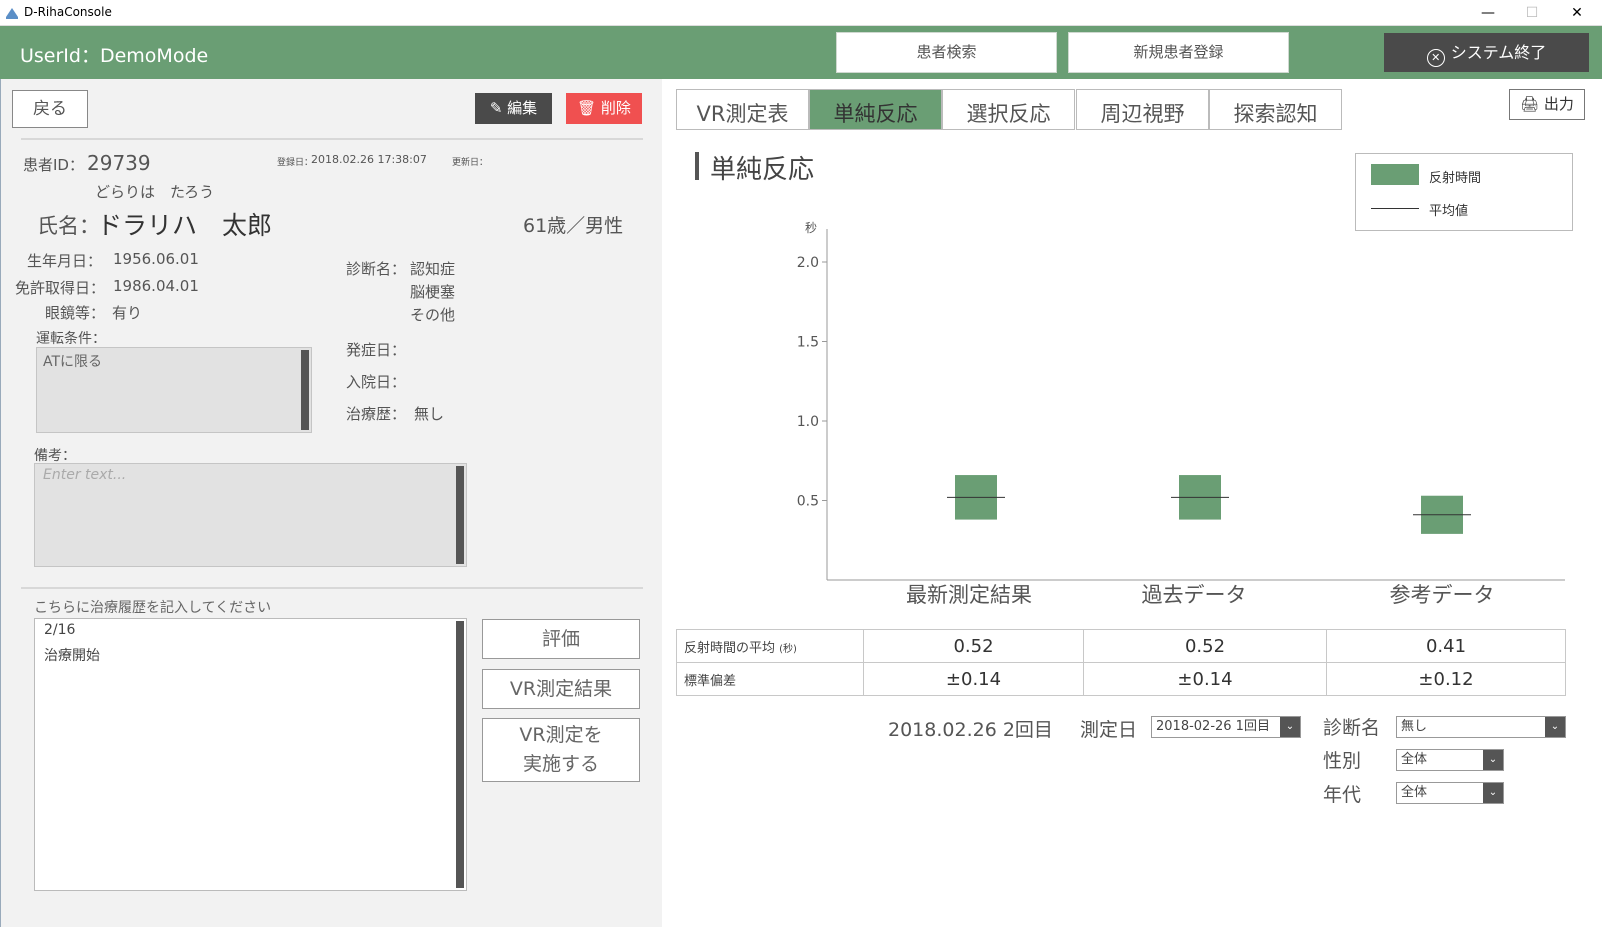  I want to click on app-icon, so click(12, 13).